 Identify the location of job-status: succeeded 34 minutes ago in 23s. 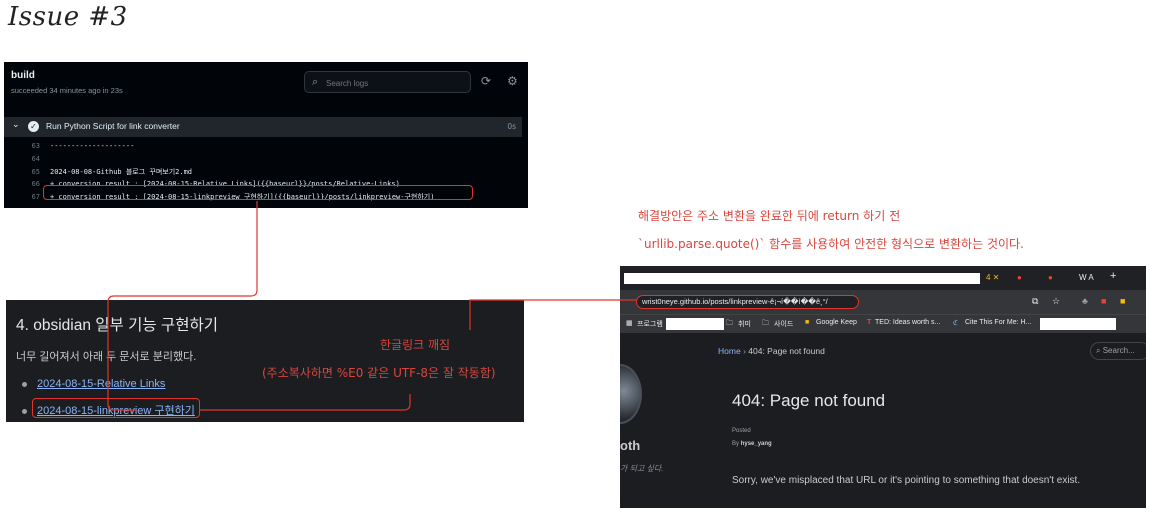
(67, 90).